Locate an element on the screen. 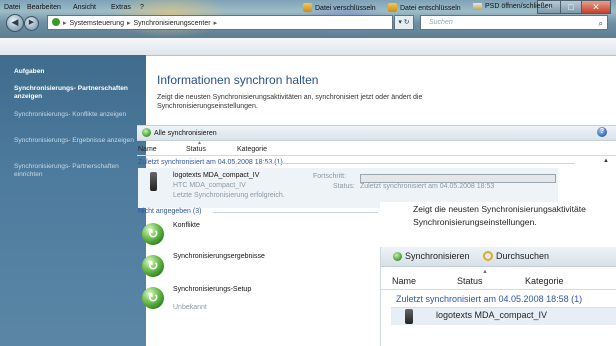  psd-toggle-button: PSD öffnen/schließen is located at coordinates (513, 6).